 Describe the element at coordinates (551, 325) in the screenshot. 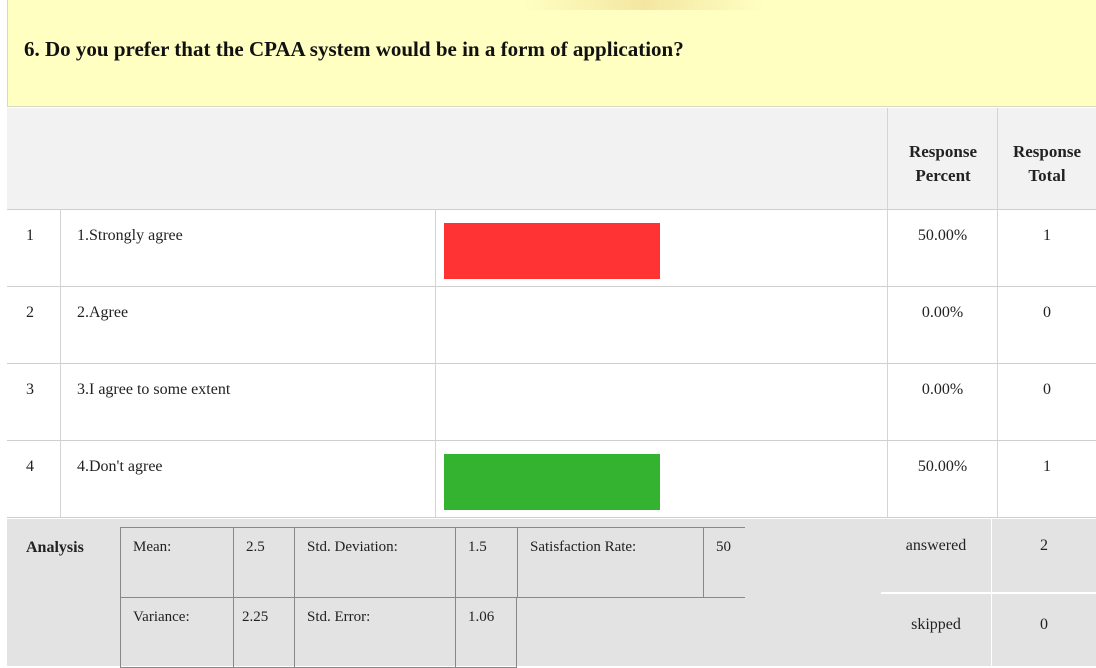

I see `table-row: 2 2.Agree 0.00% 0` at that location.